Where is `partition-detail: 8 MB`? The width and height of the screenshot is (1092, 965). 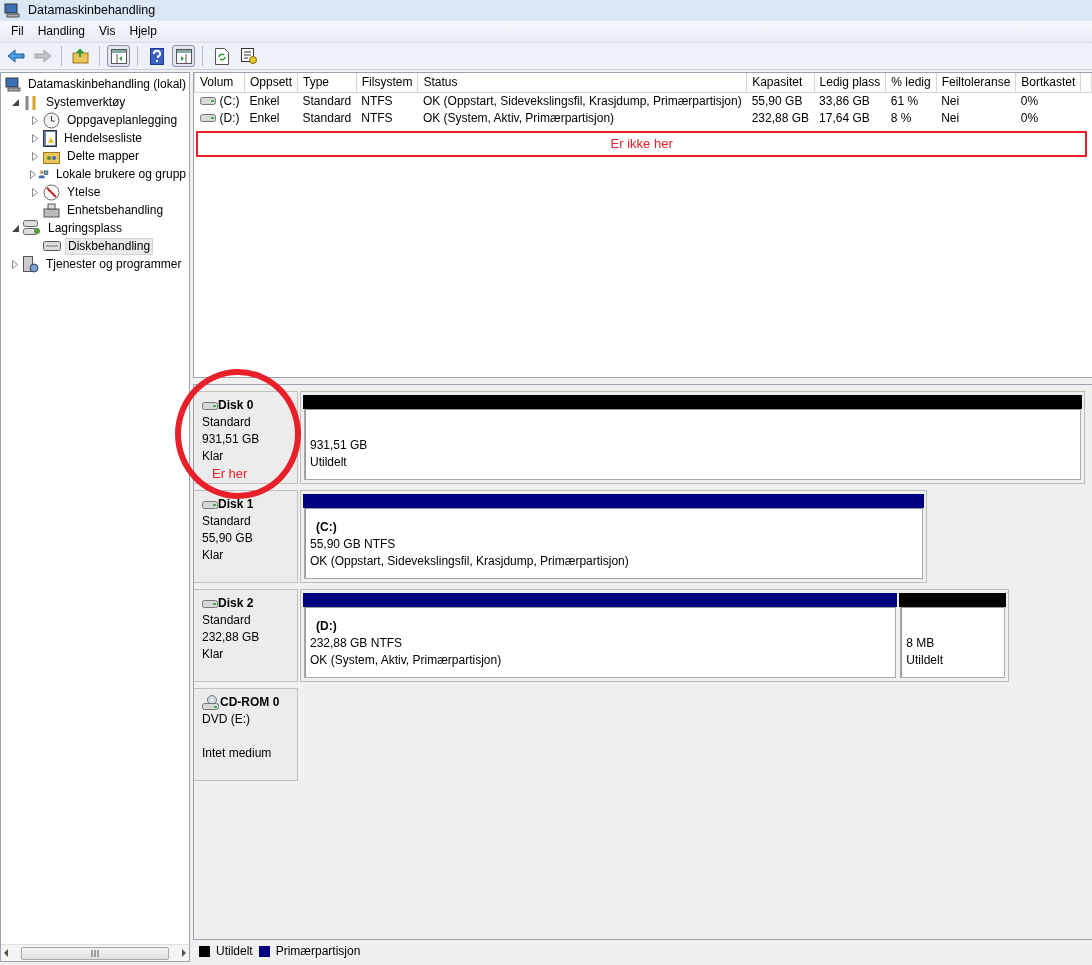
partition-detail: 8 MB is located at coordinates (921, 643).